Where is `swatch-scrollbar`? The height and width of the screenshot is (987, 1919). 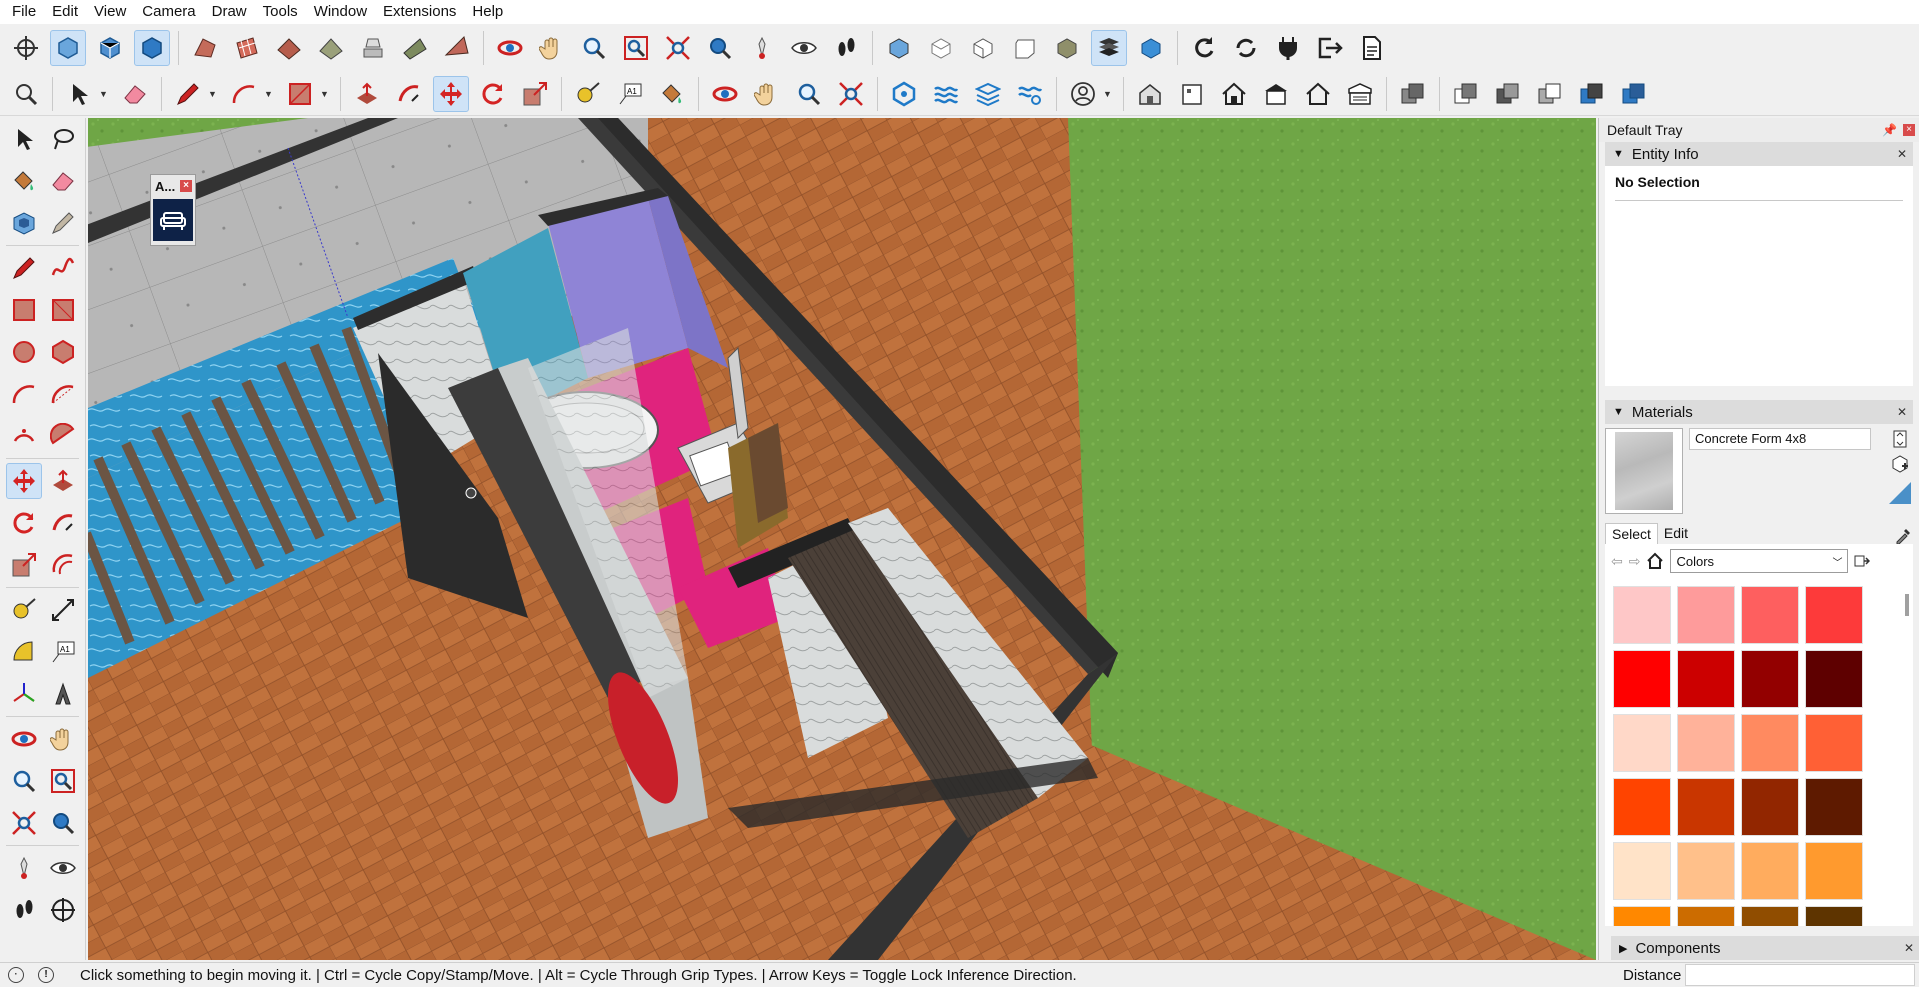 swatch-scrollbar is located at coordinates (1907, 605).